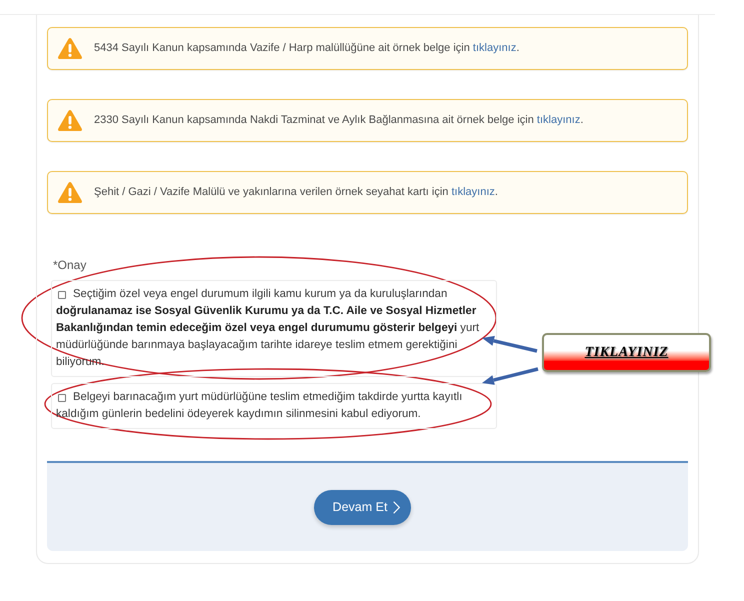  Describe the element at coordinates (396, 507) in the screenshot. I see `chevron-right-icon` at that location.